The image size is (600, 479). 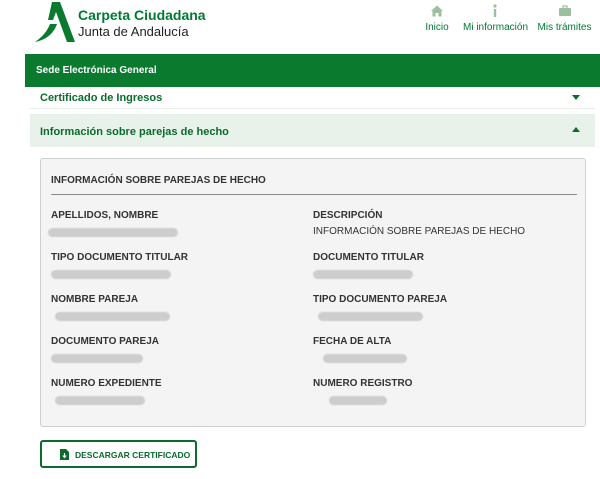 I want to click on accordion-parejas-de-hecho: Información sobre parejas de hecho, so click(x=312, y=130).